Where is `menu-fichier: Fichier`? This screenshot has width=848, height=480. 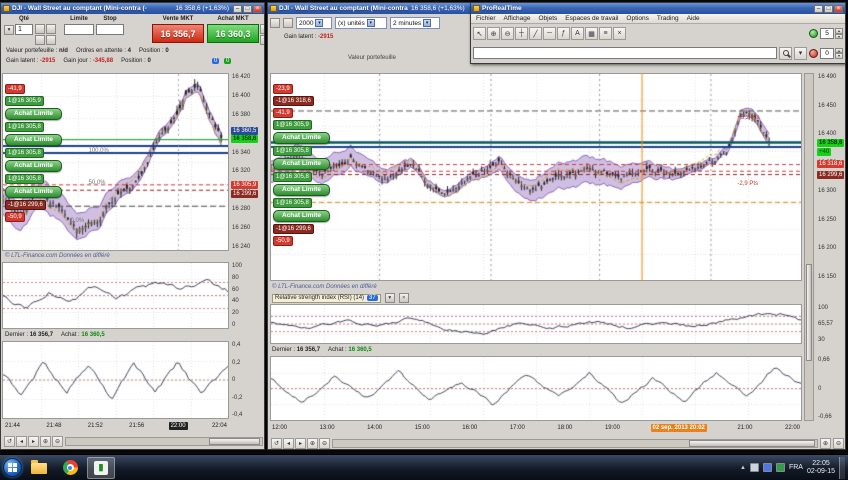 menu-fichier: Fichier is located at coordinates (486, 18).